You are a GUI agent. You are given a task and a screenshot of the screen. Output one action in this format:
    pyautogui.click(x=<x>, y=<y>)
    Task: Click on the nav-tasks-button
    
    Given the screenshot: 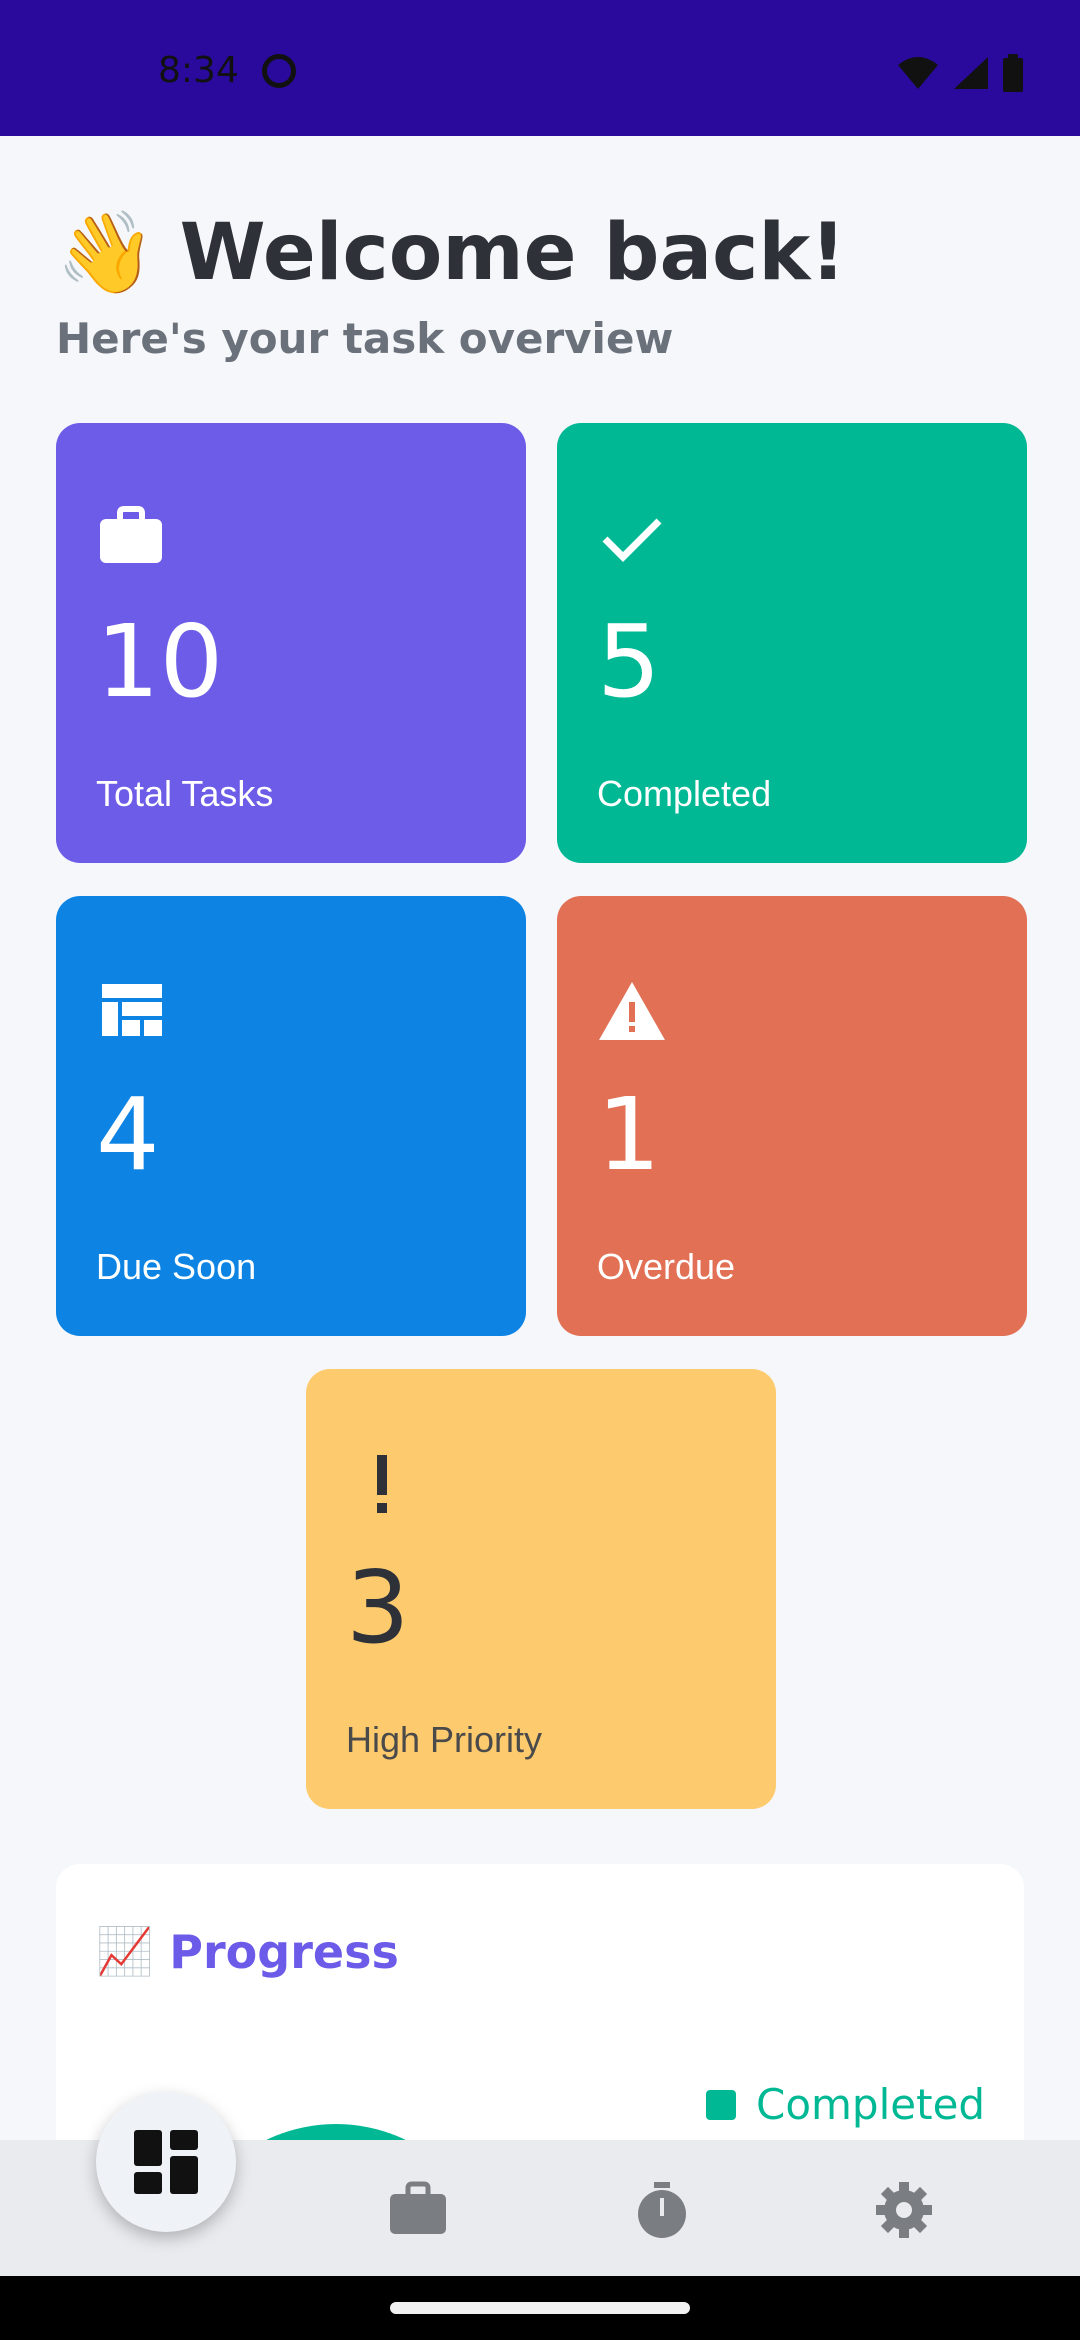 What is the action you would take?
    pyautogui.click(x=418, y=2210)
    